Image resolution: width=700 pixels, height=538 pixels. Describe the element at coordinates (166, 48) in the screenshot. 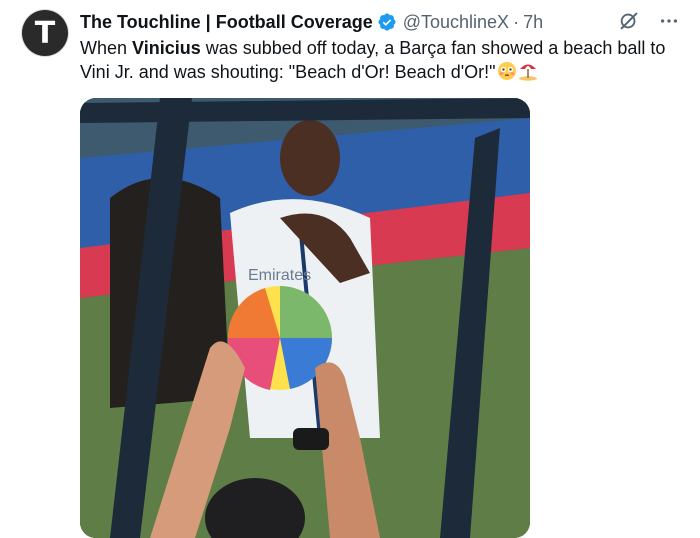

I see `post-text-bold: Vinicius` at that location.